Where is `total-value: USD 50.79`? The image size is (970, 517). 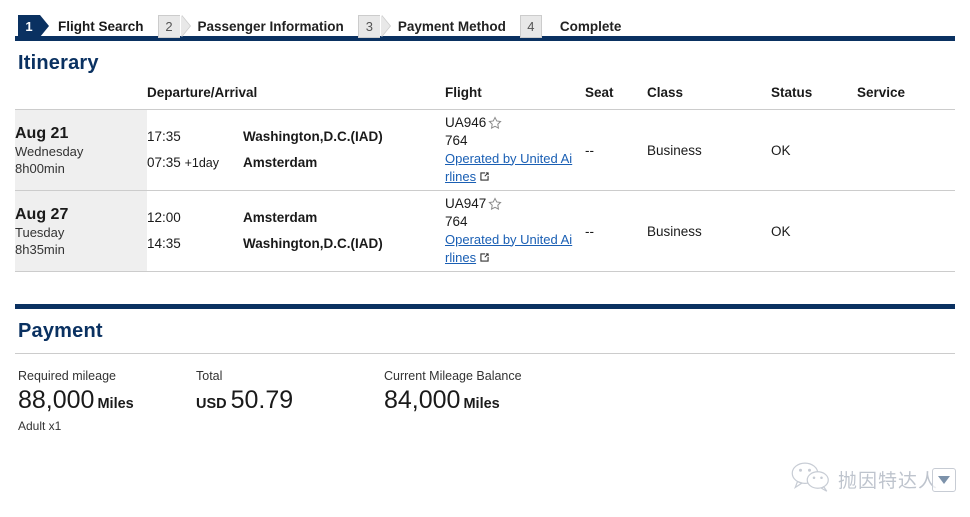 total-value: USD 50.79 is located at coordinates (290, 402).